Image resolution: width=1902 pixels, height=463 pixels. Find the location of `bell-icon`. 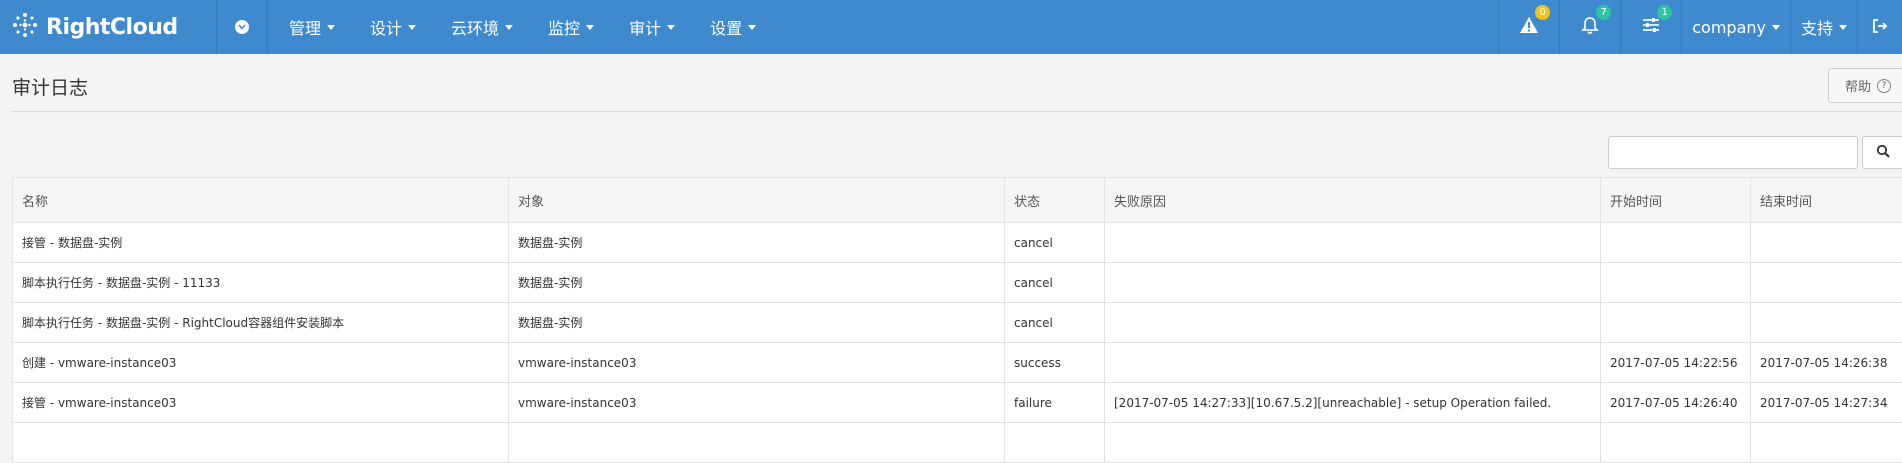

bell-icon is located at coordinates (1590, 27).